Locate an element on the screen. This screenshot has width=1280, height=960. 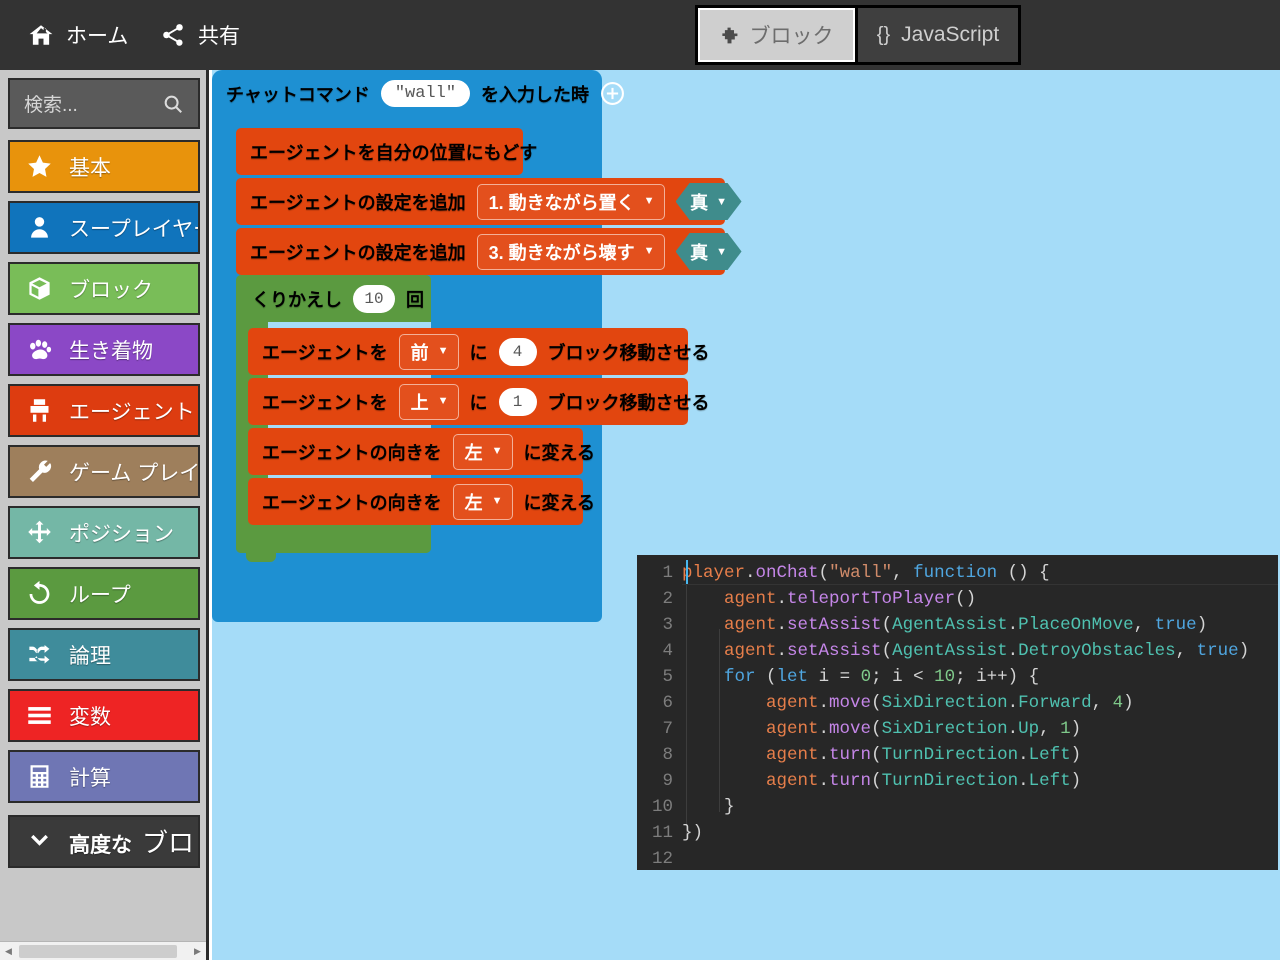
scrollbar-thumb is located at coordinates (98, 951).